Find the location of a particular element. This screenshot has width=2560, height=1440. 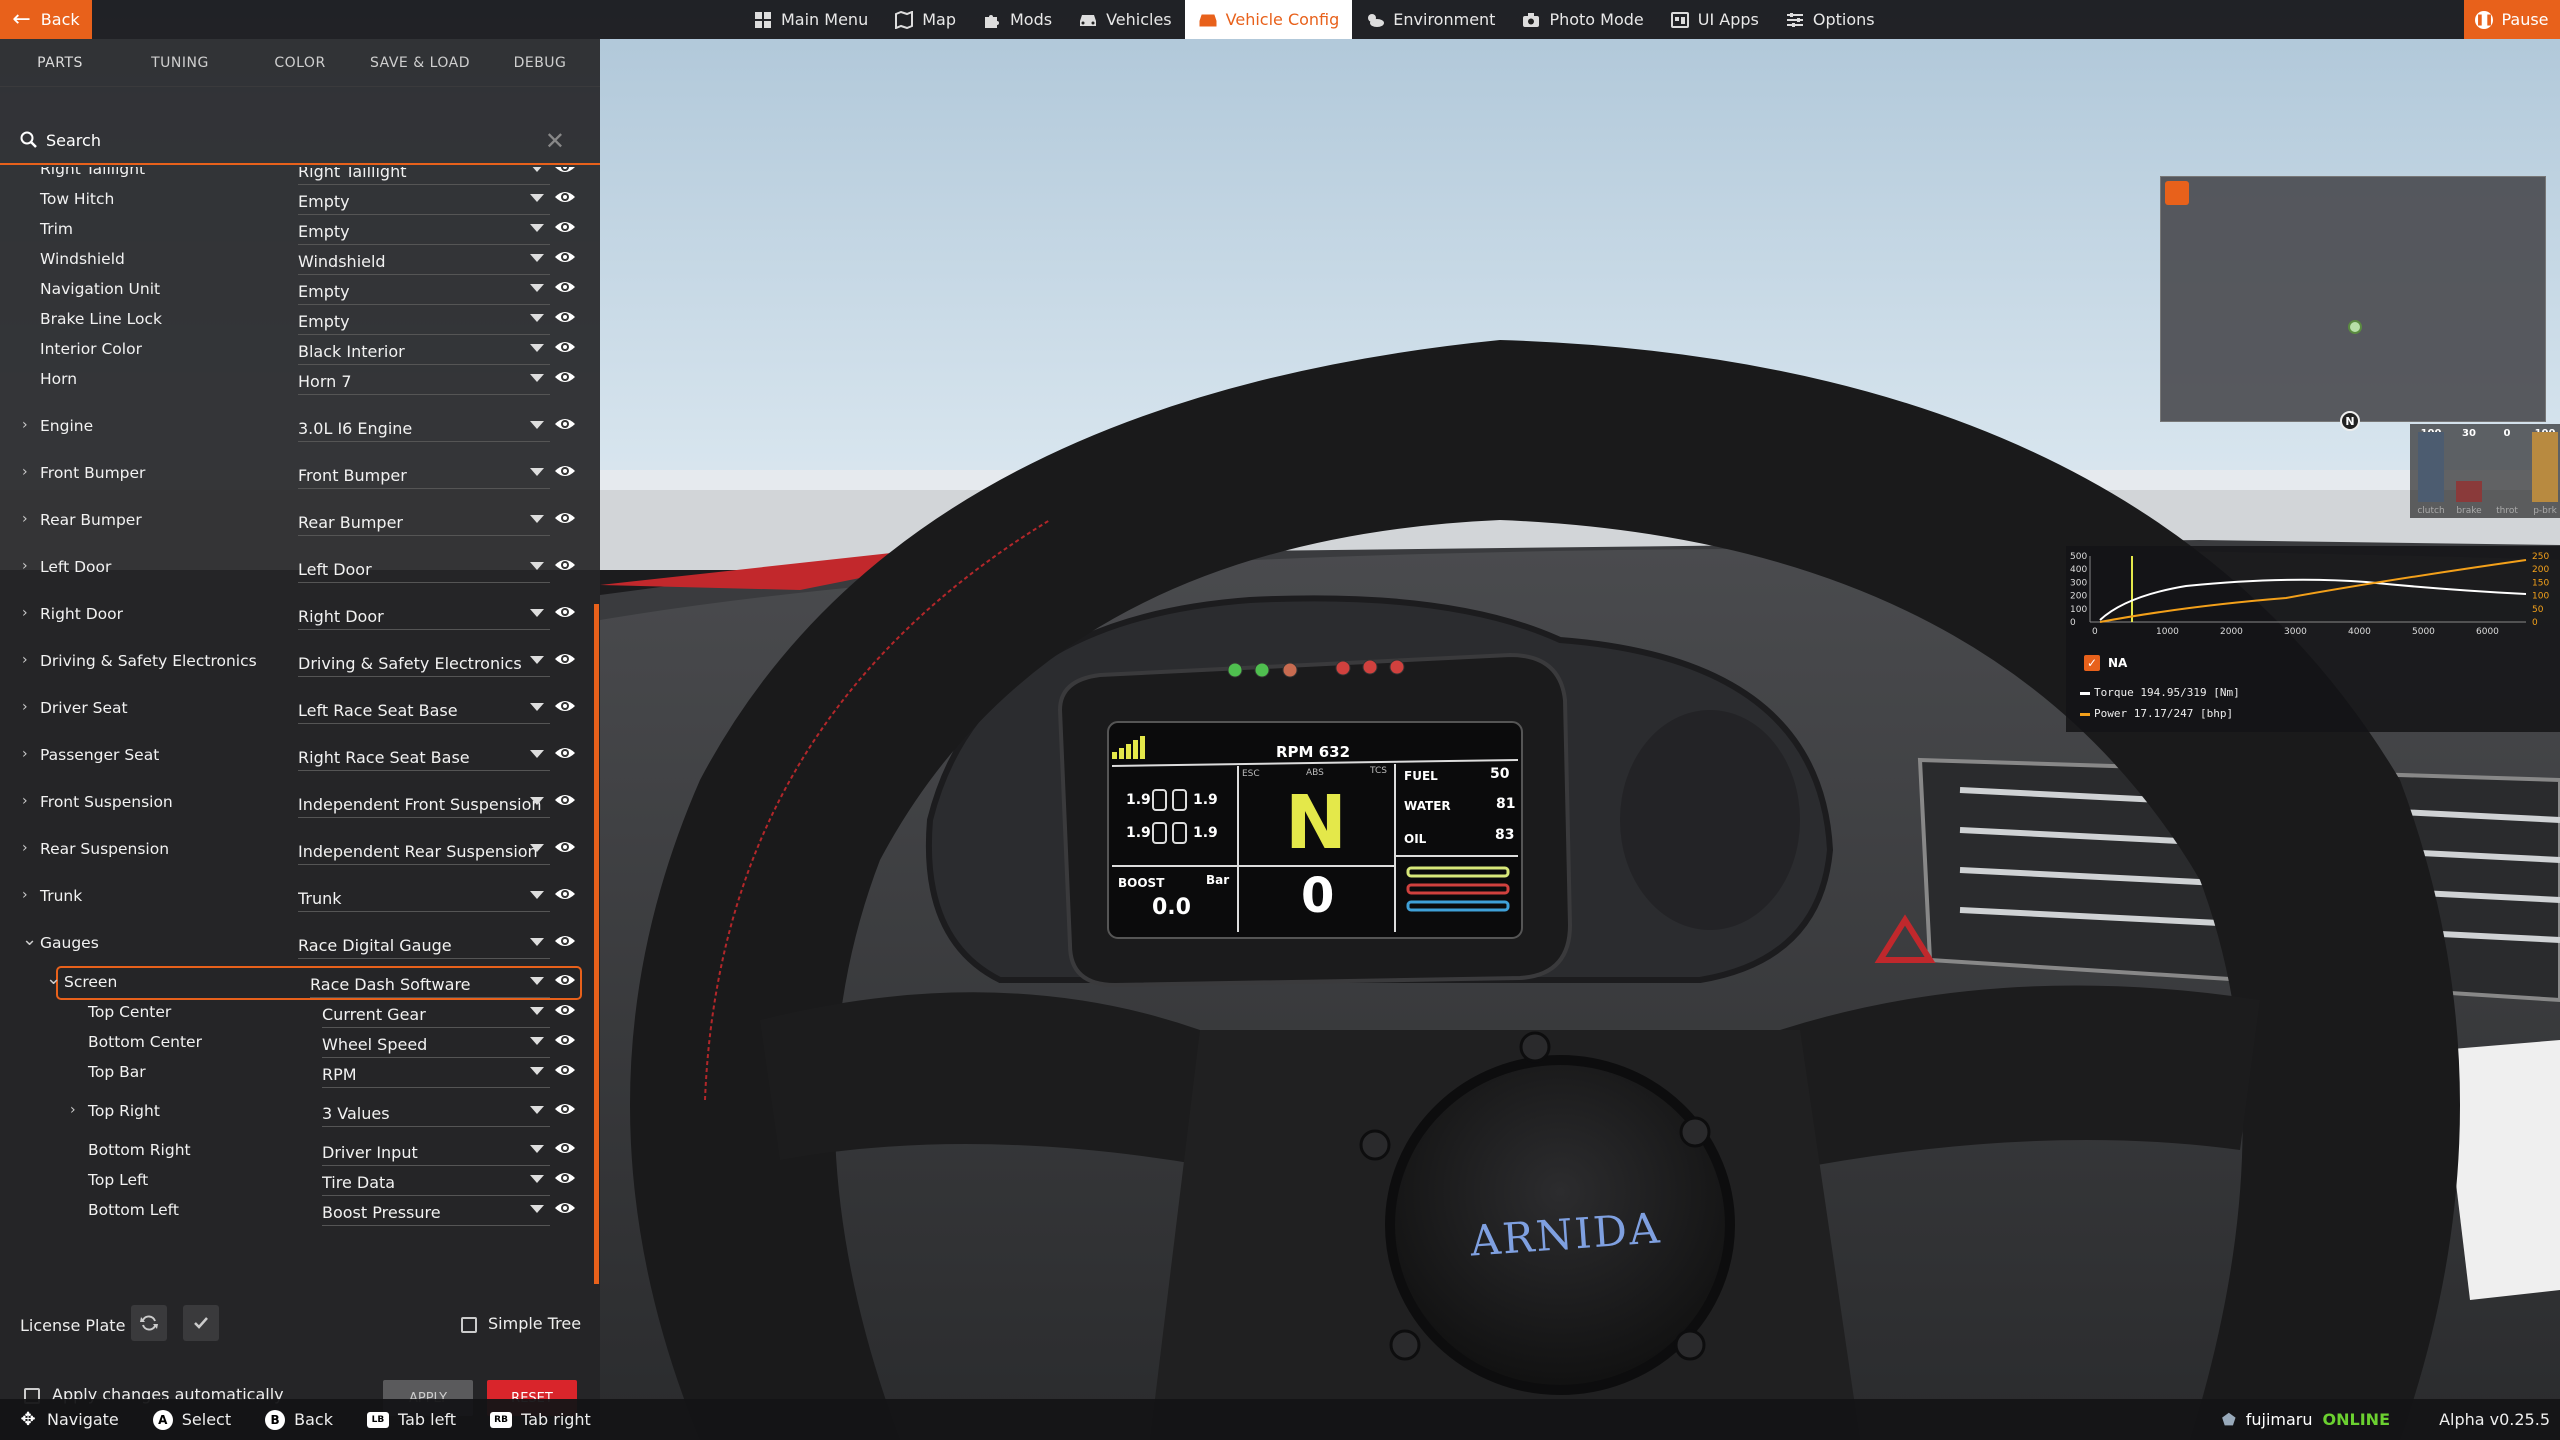

nav-vehicles: Vehicles is located at coordinates (1125, 19).